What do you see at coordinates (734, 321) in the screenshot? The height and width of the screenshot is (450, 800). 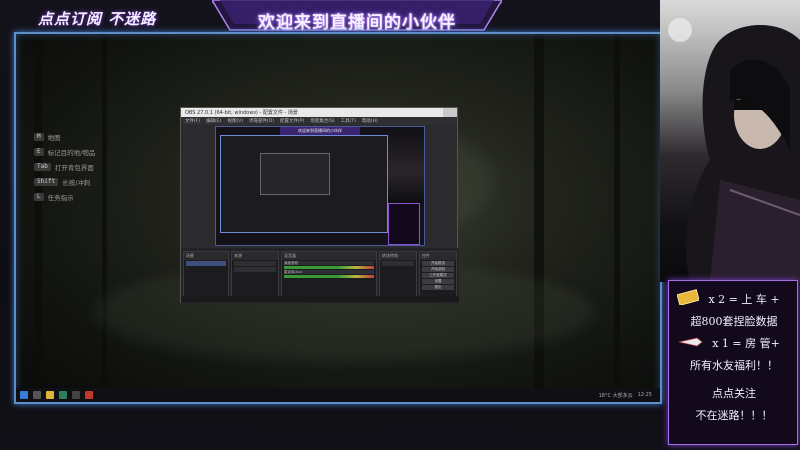 I see `reward-line-2: 超800套捏脸数据` at bounding box center [734, 321].